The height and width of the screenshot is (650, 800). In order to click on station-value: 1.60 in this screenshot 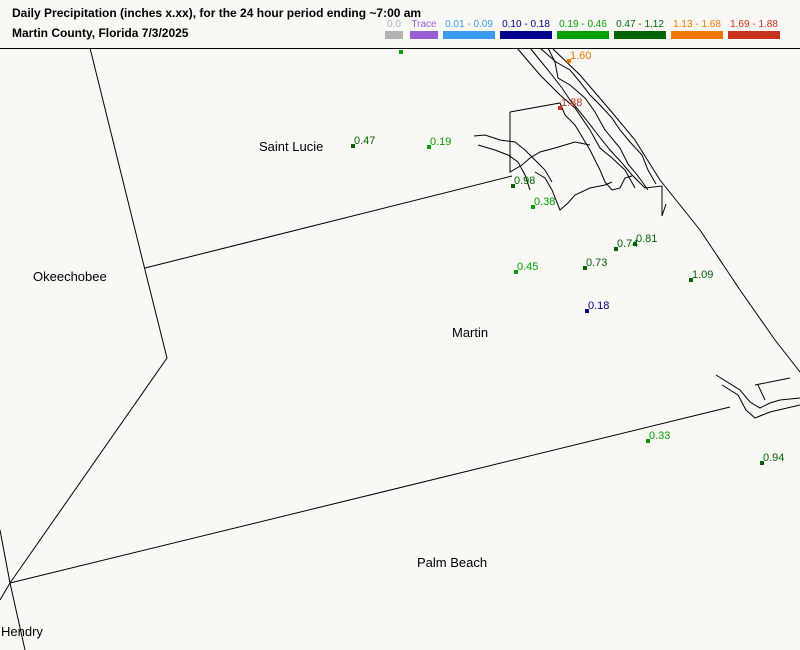, I will do `click(580, 56)`.